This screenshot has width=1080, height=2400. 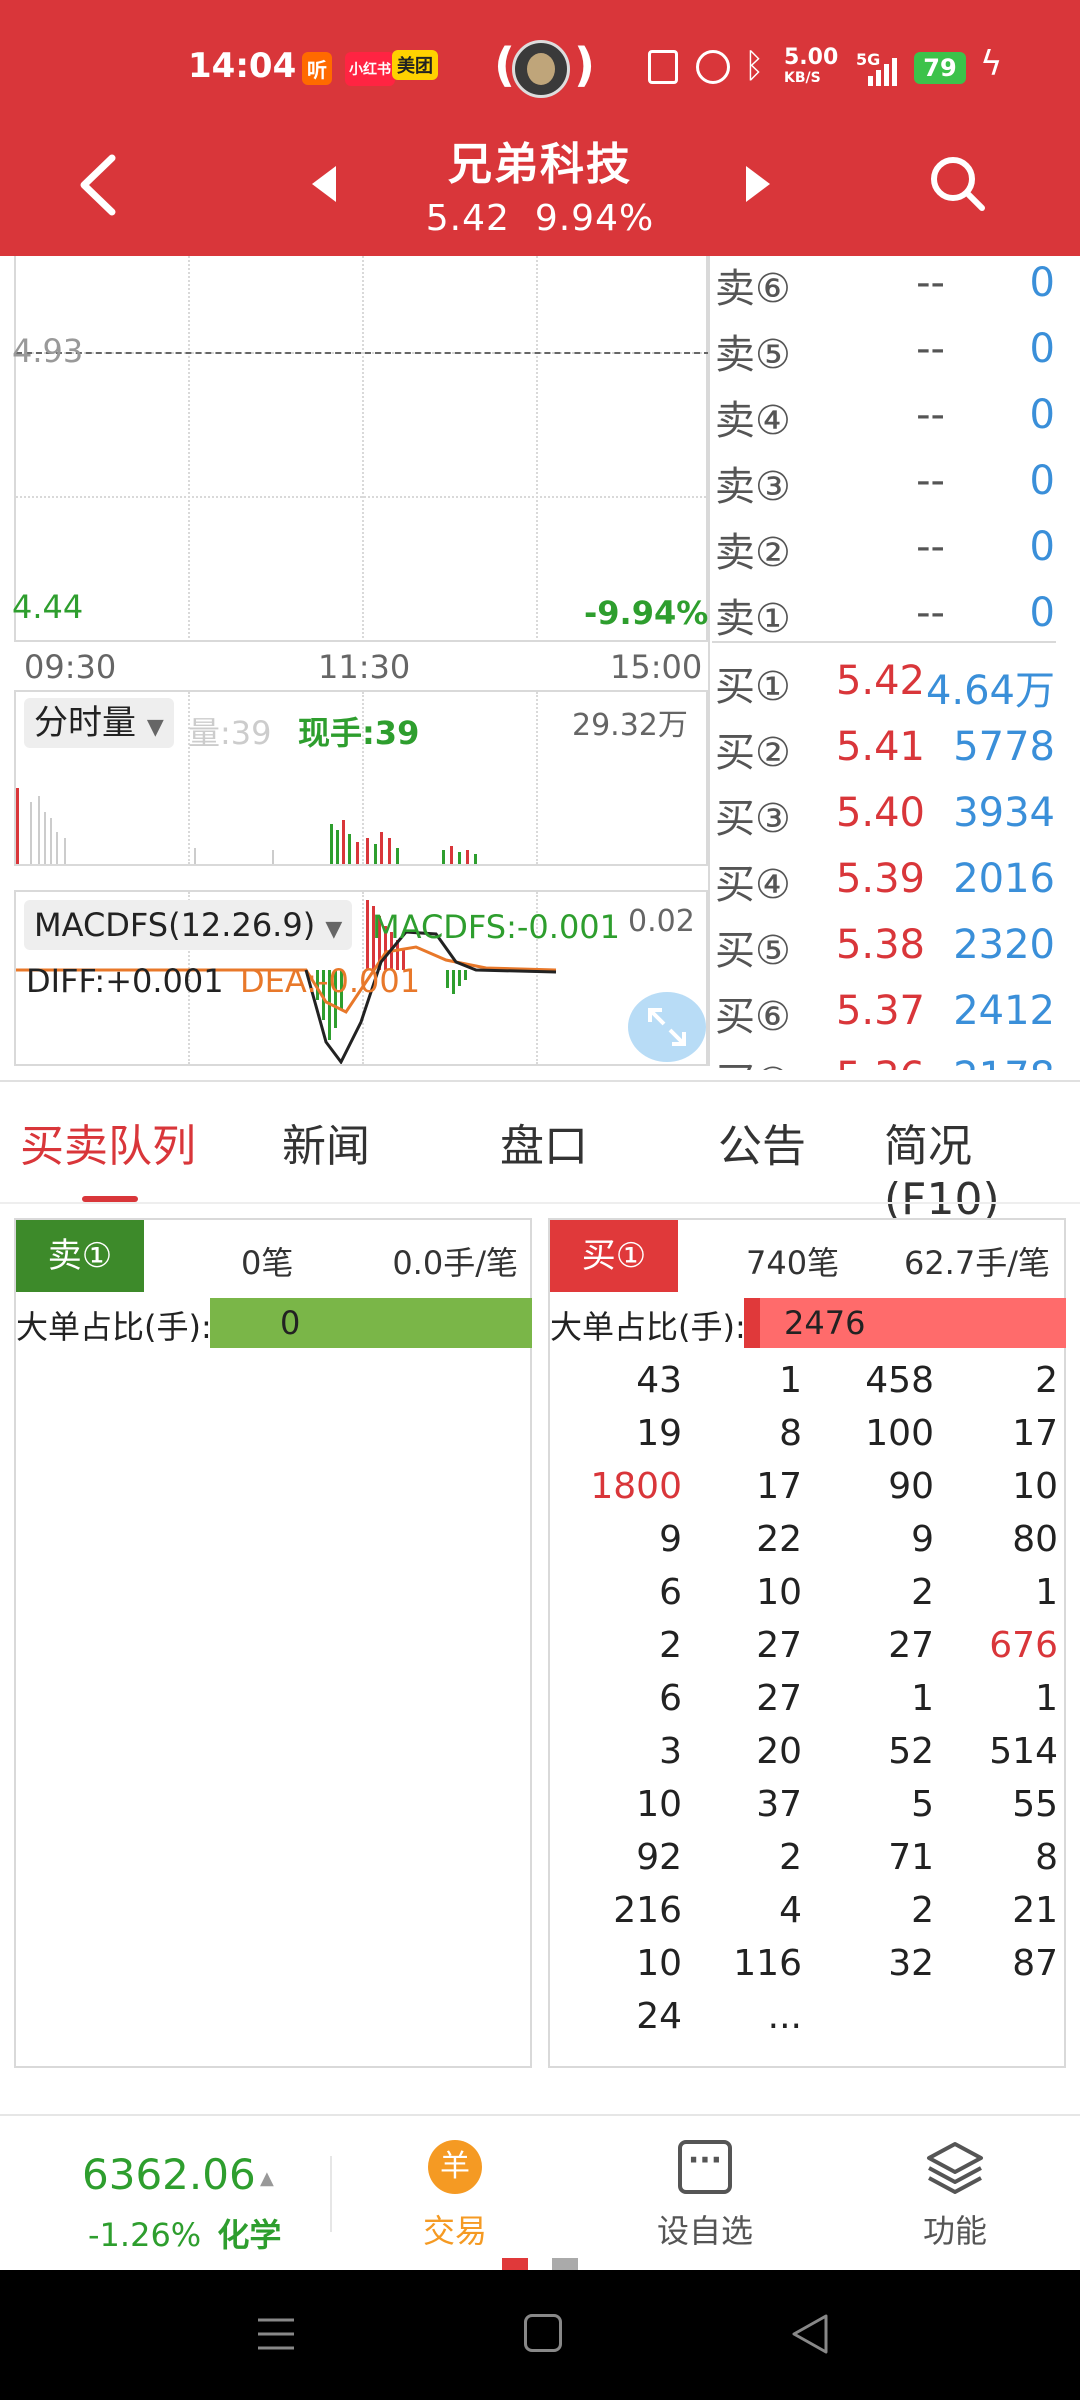 What do you see at coordinates (455, 2194) in the screenshot?
I see `trade-button: 羊 交易` at bounding box center [455, 2194].